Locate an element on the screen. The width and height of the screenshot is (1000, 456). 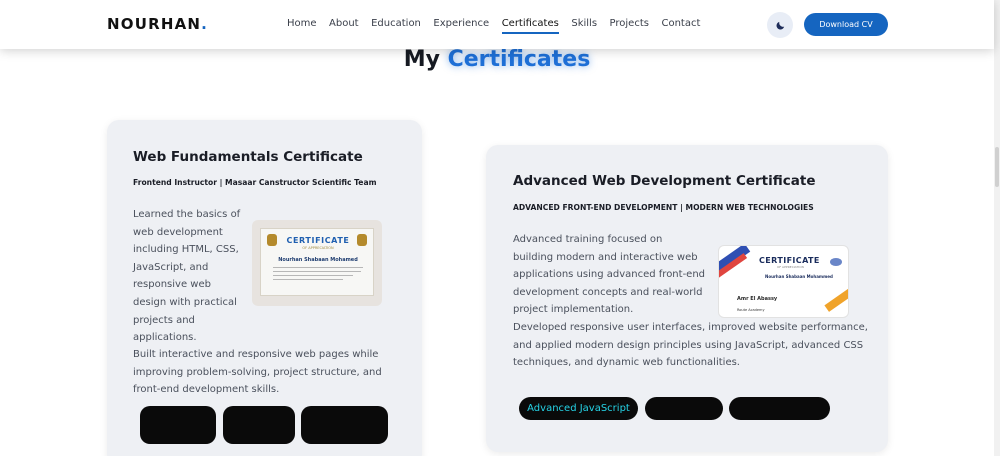
certificate-footer: Route Academy is located at coordinates (751, 310).